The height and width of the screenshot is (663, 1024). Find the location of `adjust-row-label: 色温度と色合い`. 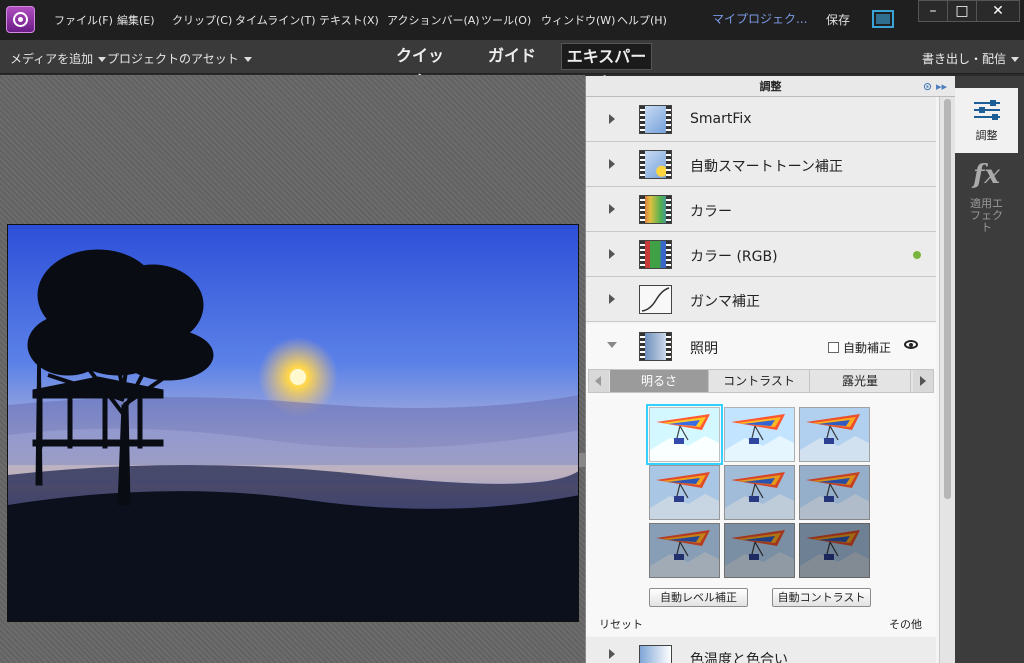

adjust-row-label: 色温度と色合い is located at coordinates (739, 657).